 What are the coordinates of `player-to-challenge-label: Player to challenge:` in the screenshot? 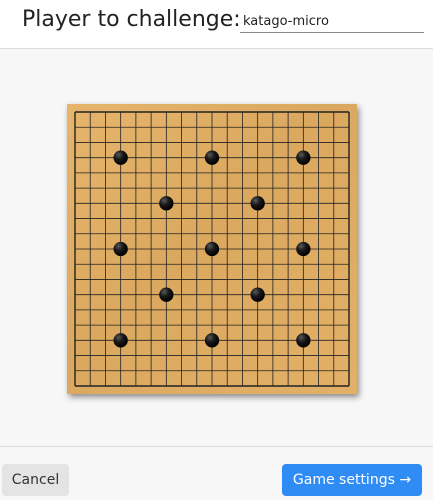 It's located at (131, 19).